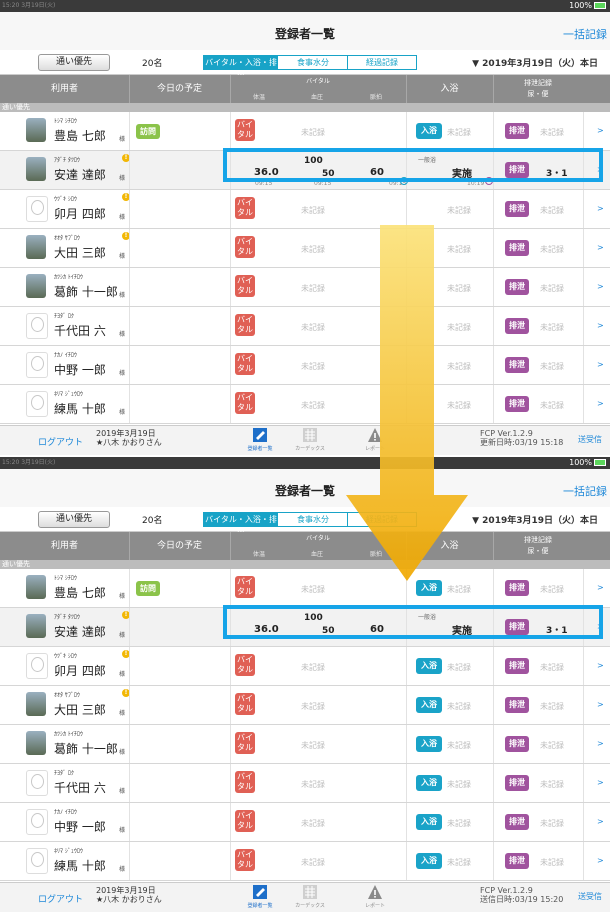  Describe the element at coordinates (305, 209) in the screenshot. I see `user-row: ｳﾂﾞｷ ｼﾛｳ 卯月 四郎様! バイ タル 未記録 未記録 排泄 未記録 >` at that location.